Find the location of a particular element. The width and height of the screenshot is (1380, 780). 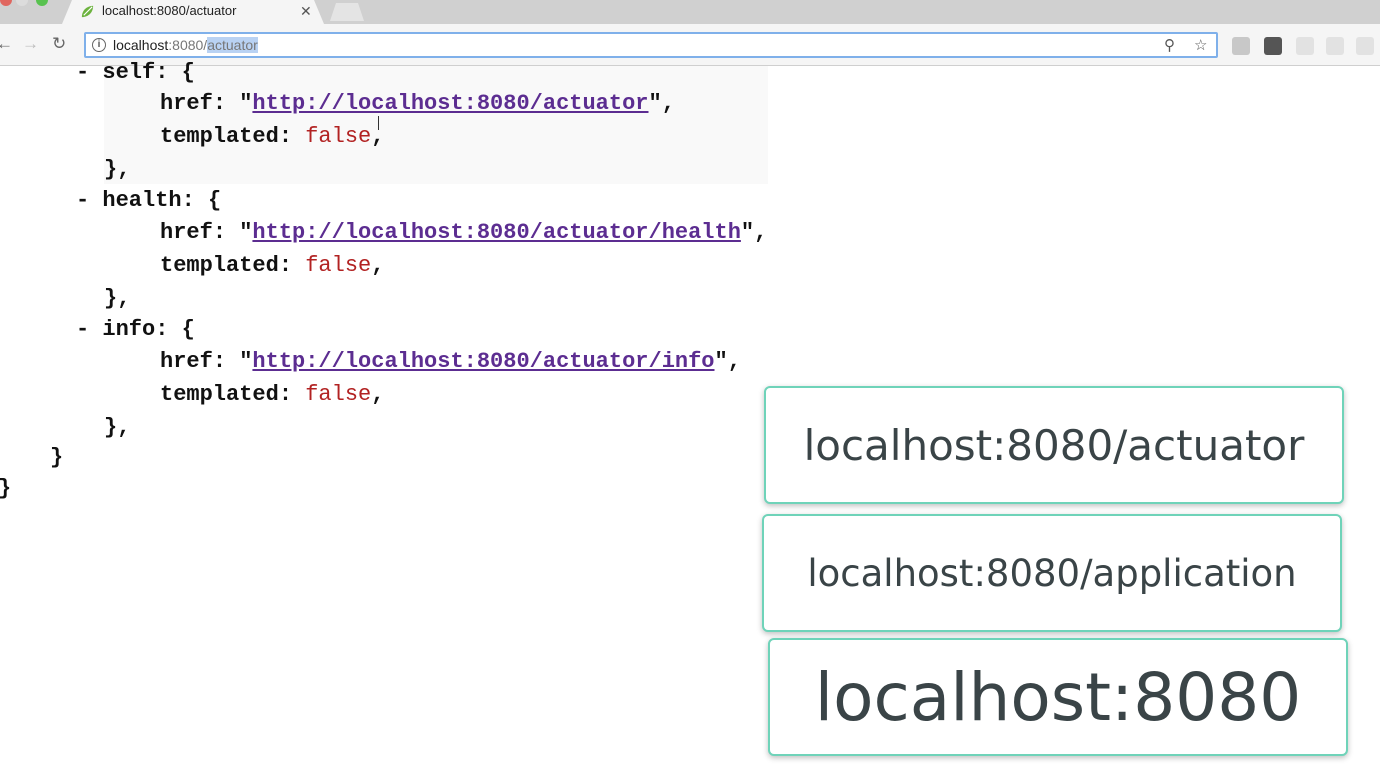

text-cursor is located at coordinates (379, 123).